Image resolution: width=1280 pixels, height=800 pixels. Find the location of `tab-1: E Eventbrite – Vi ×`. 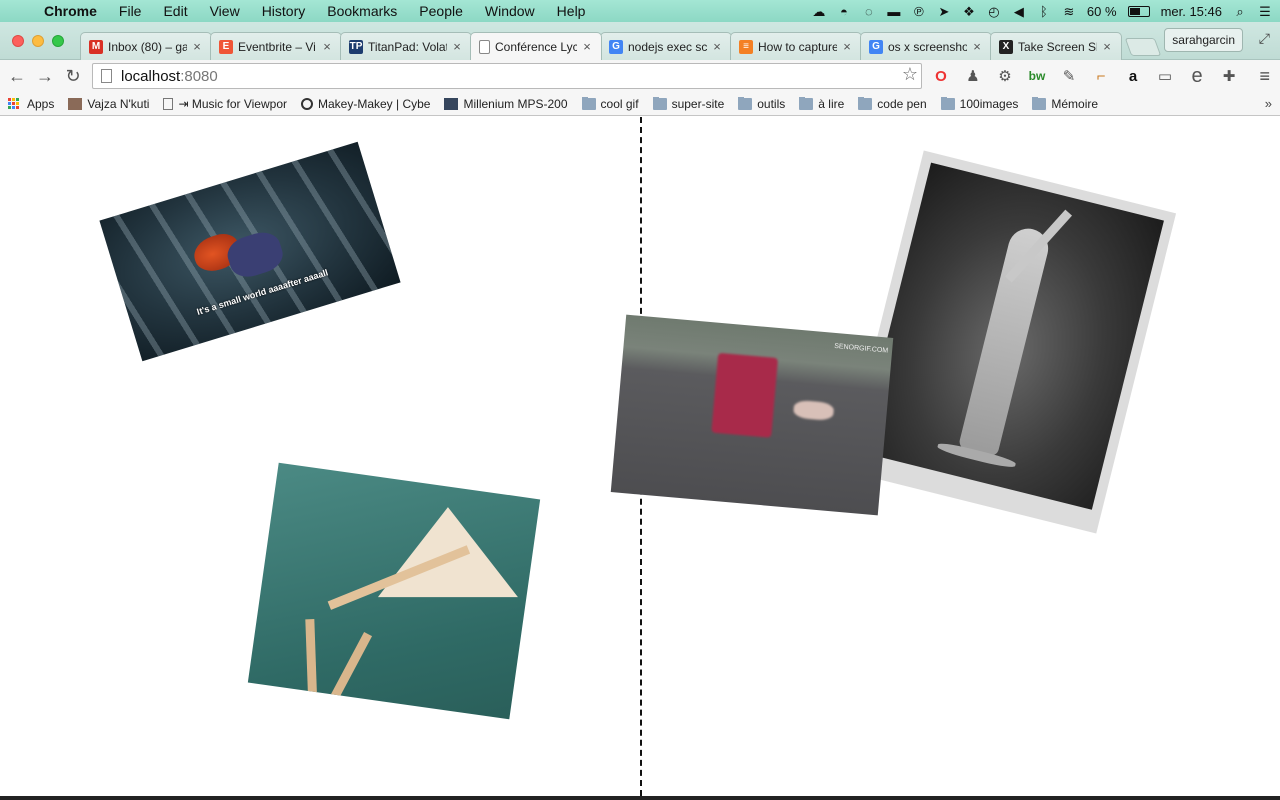

tab-1: E Eventbrite – Vi × is located at coordinates (276, 46).